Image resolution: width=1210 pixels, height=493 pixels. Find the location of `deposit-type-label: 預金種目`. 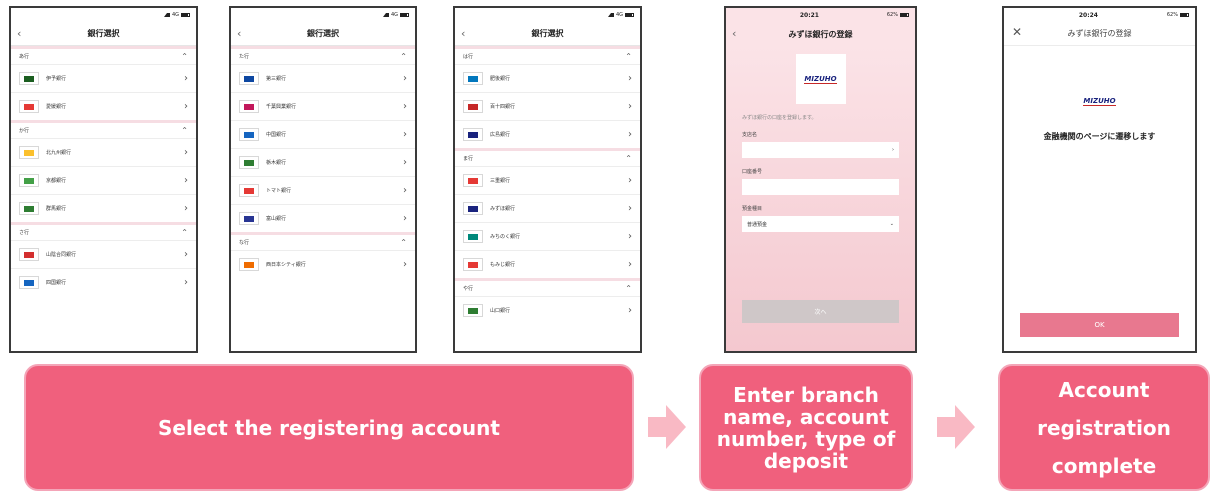

deposit-type-label: 預金種目 is located at coordinates (752, 209).